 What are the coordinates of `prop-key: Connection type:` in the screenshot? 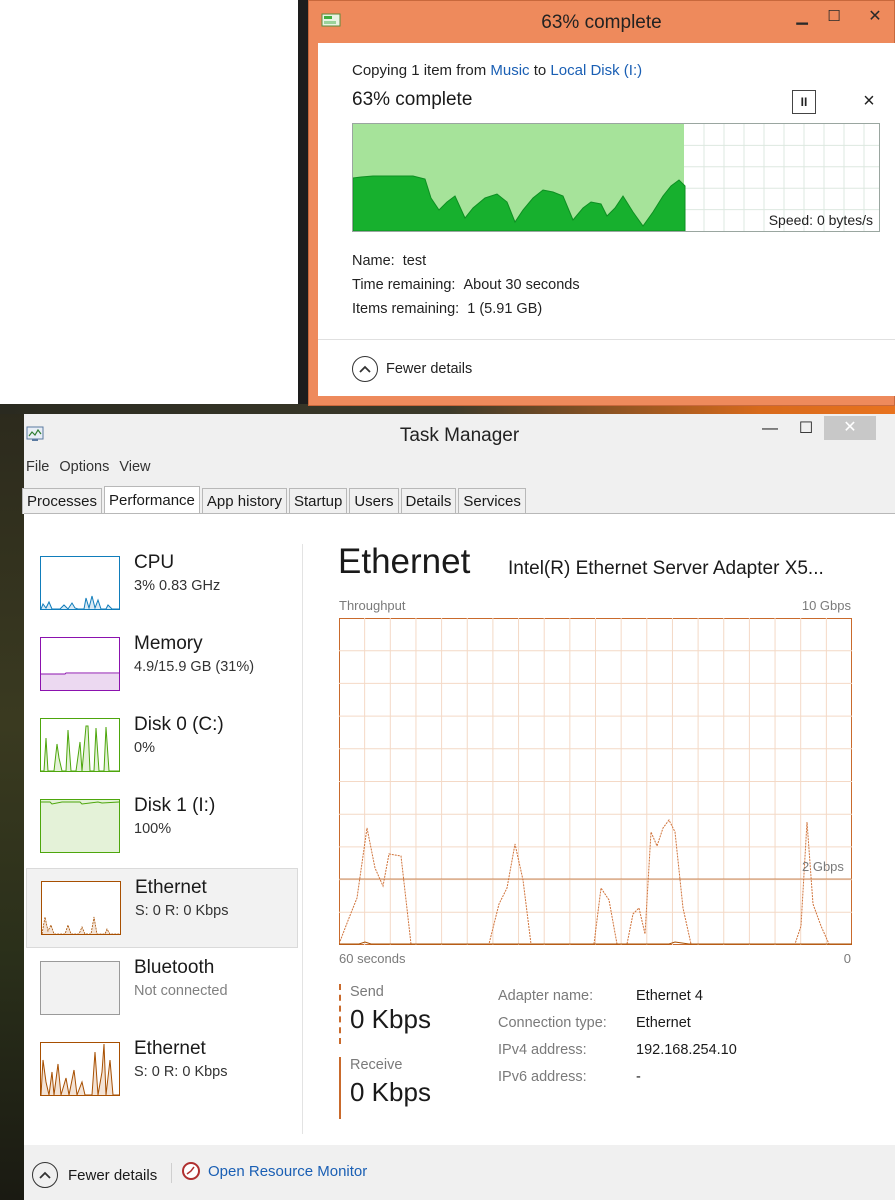 It's located at (552, 1023).